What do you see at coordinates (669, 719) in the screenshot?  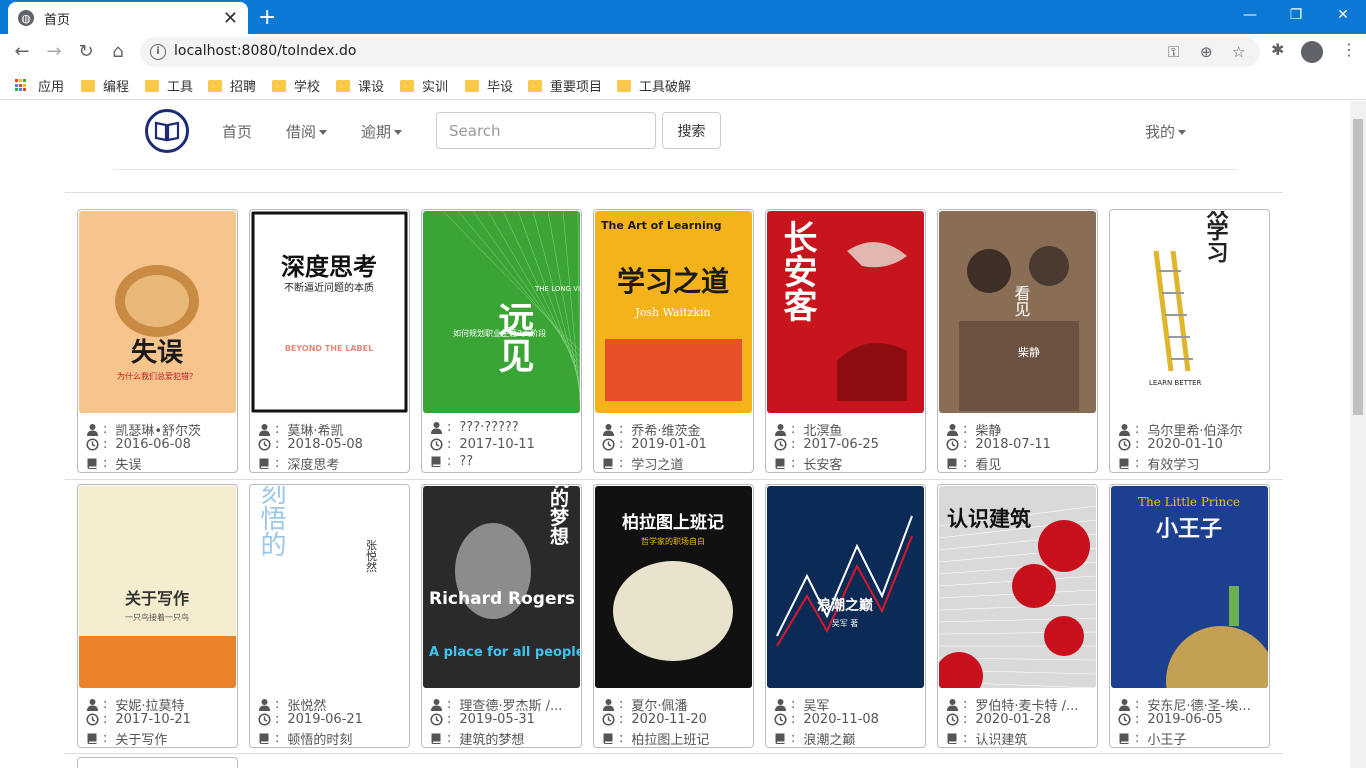 I see `book-date: 2020-11-20` at bounding box center [669, 719].